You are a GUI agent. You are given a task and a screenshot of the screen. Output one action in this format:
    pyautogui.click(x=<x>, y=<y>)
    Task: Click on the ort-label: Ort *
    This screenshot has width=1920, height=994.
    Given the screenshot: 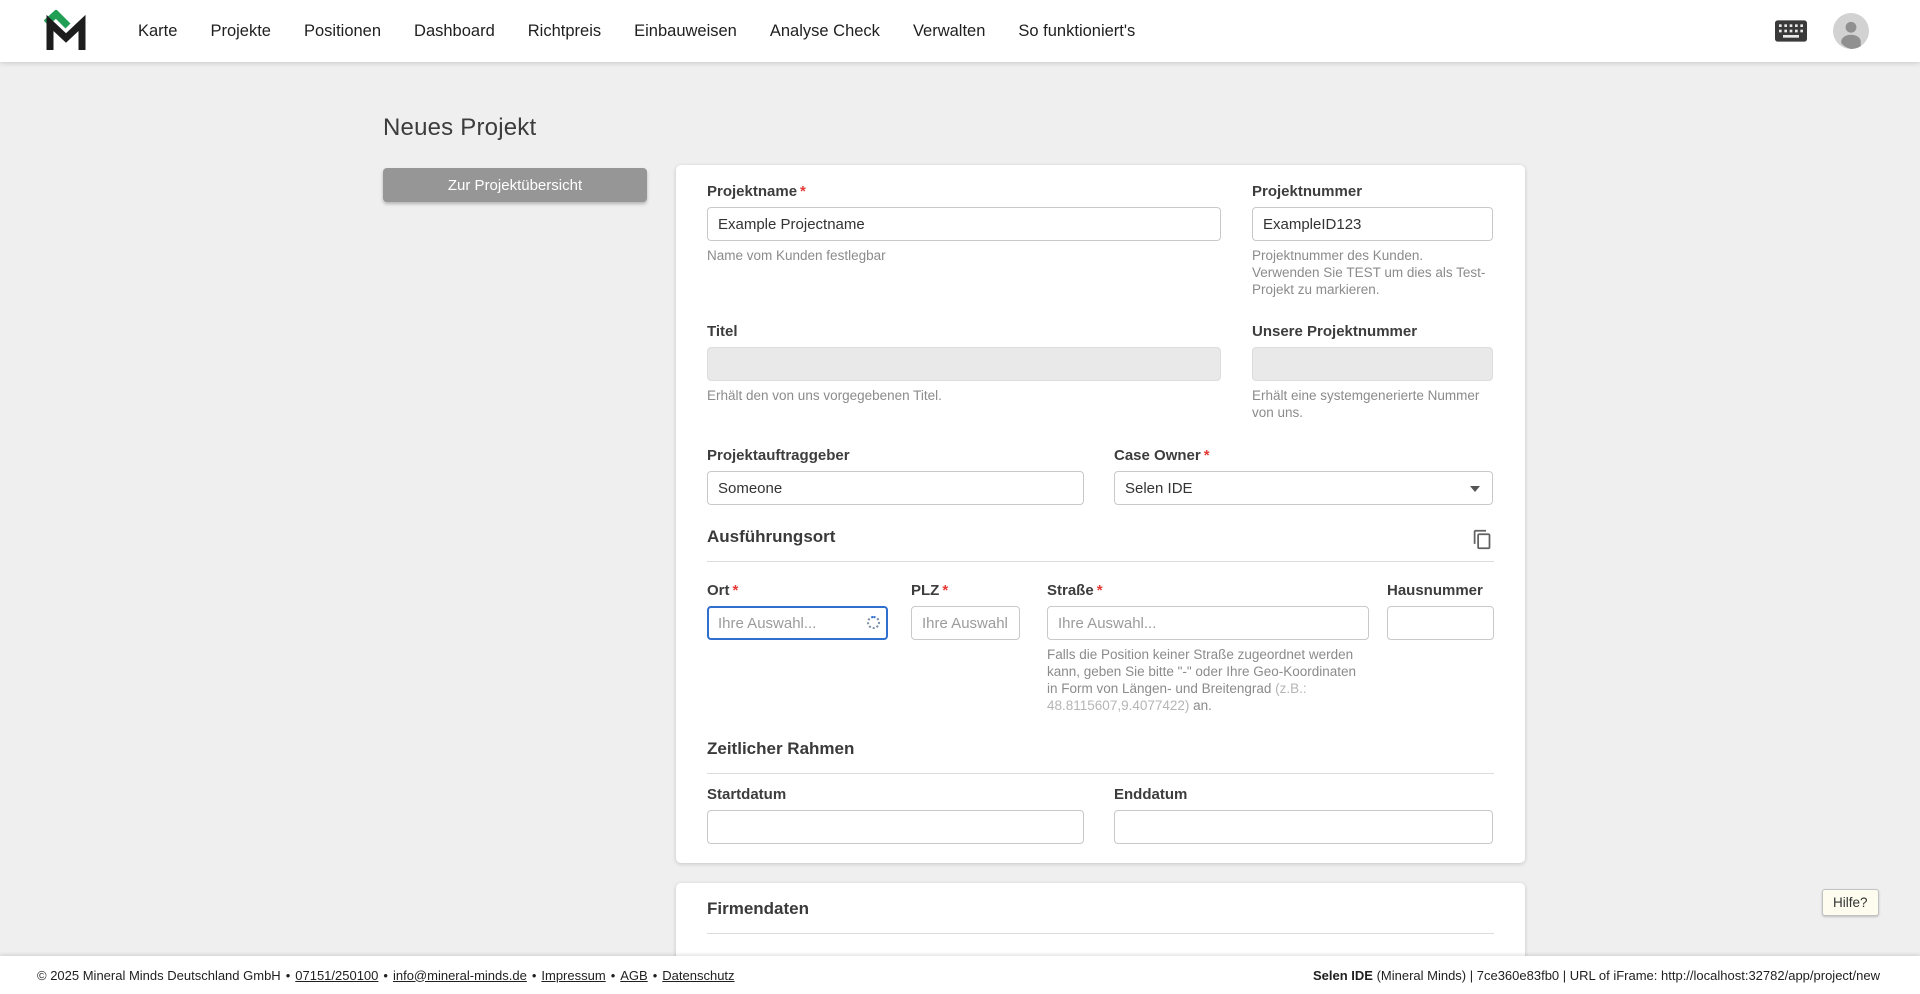 What is the action you would take?
    pyautogui.click(x=797, y=591)
    